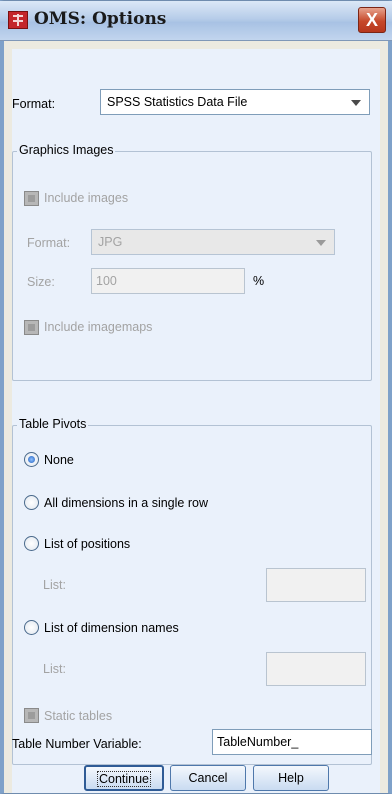 This screenshot has width=392, height=794. What do you see at coordinates (87, 544) in the screenshot?
I see `pivot-list-positions-label: List of positions` at bounding box center [87, 544].